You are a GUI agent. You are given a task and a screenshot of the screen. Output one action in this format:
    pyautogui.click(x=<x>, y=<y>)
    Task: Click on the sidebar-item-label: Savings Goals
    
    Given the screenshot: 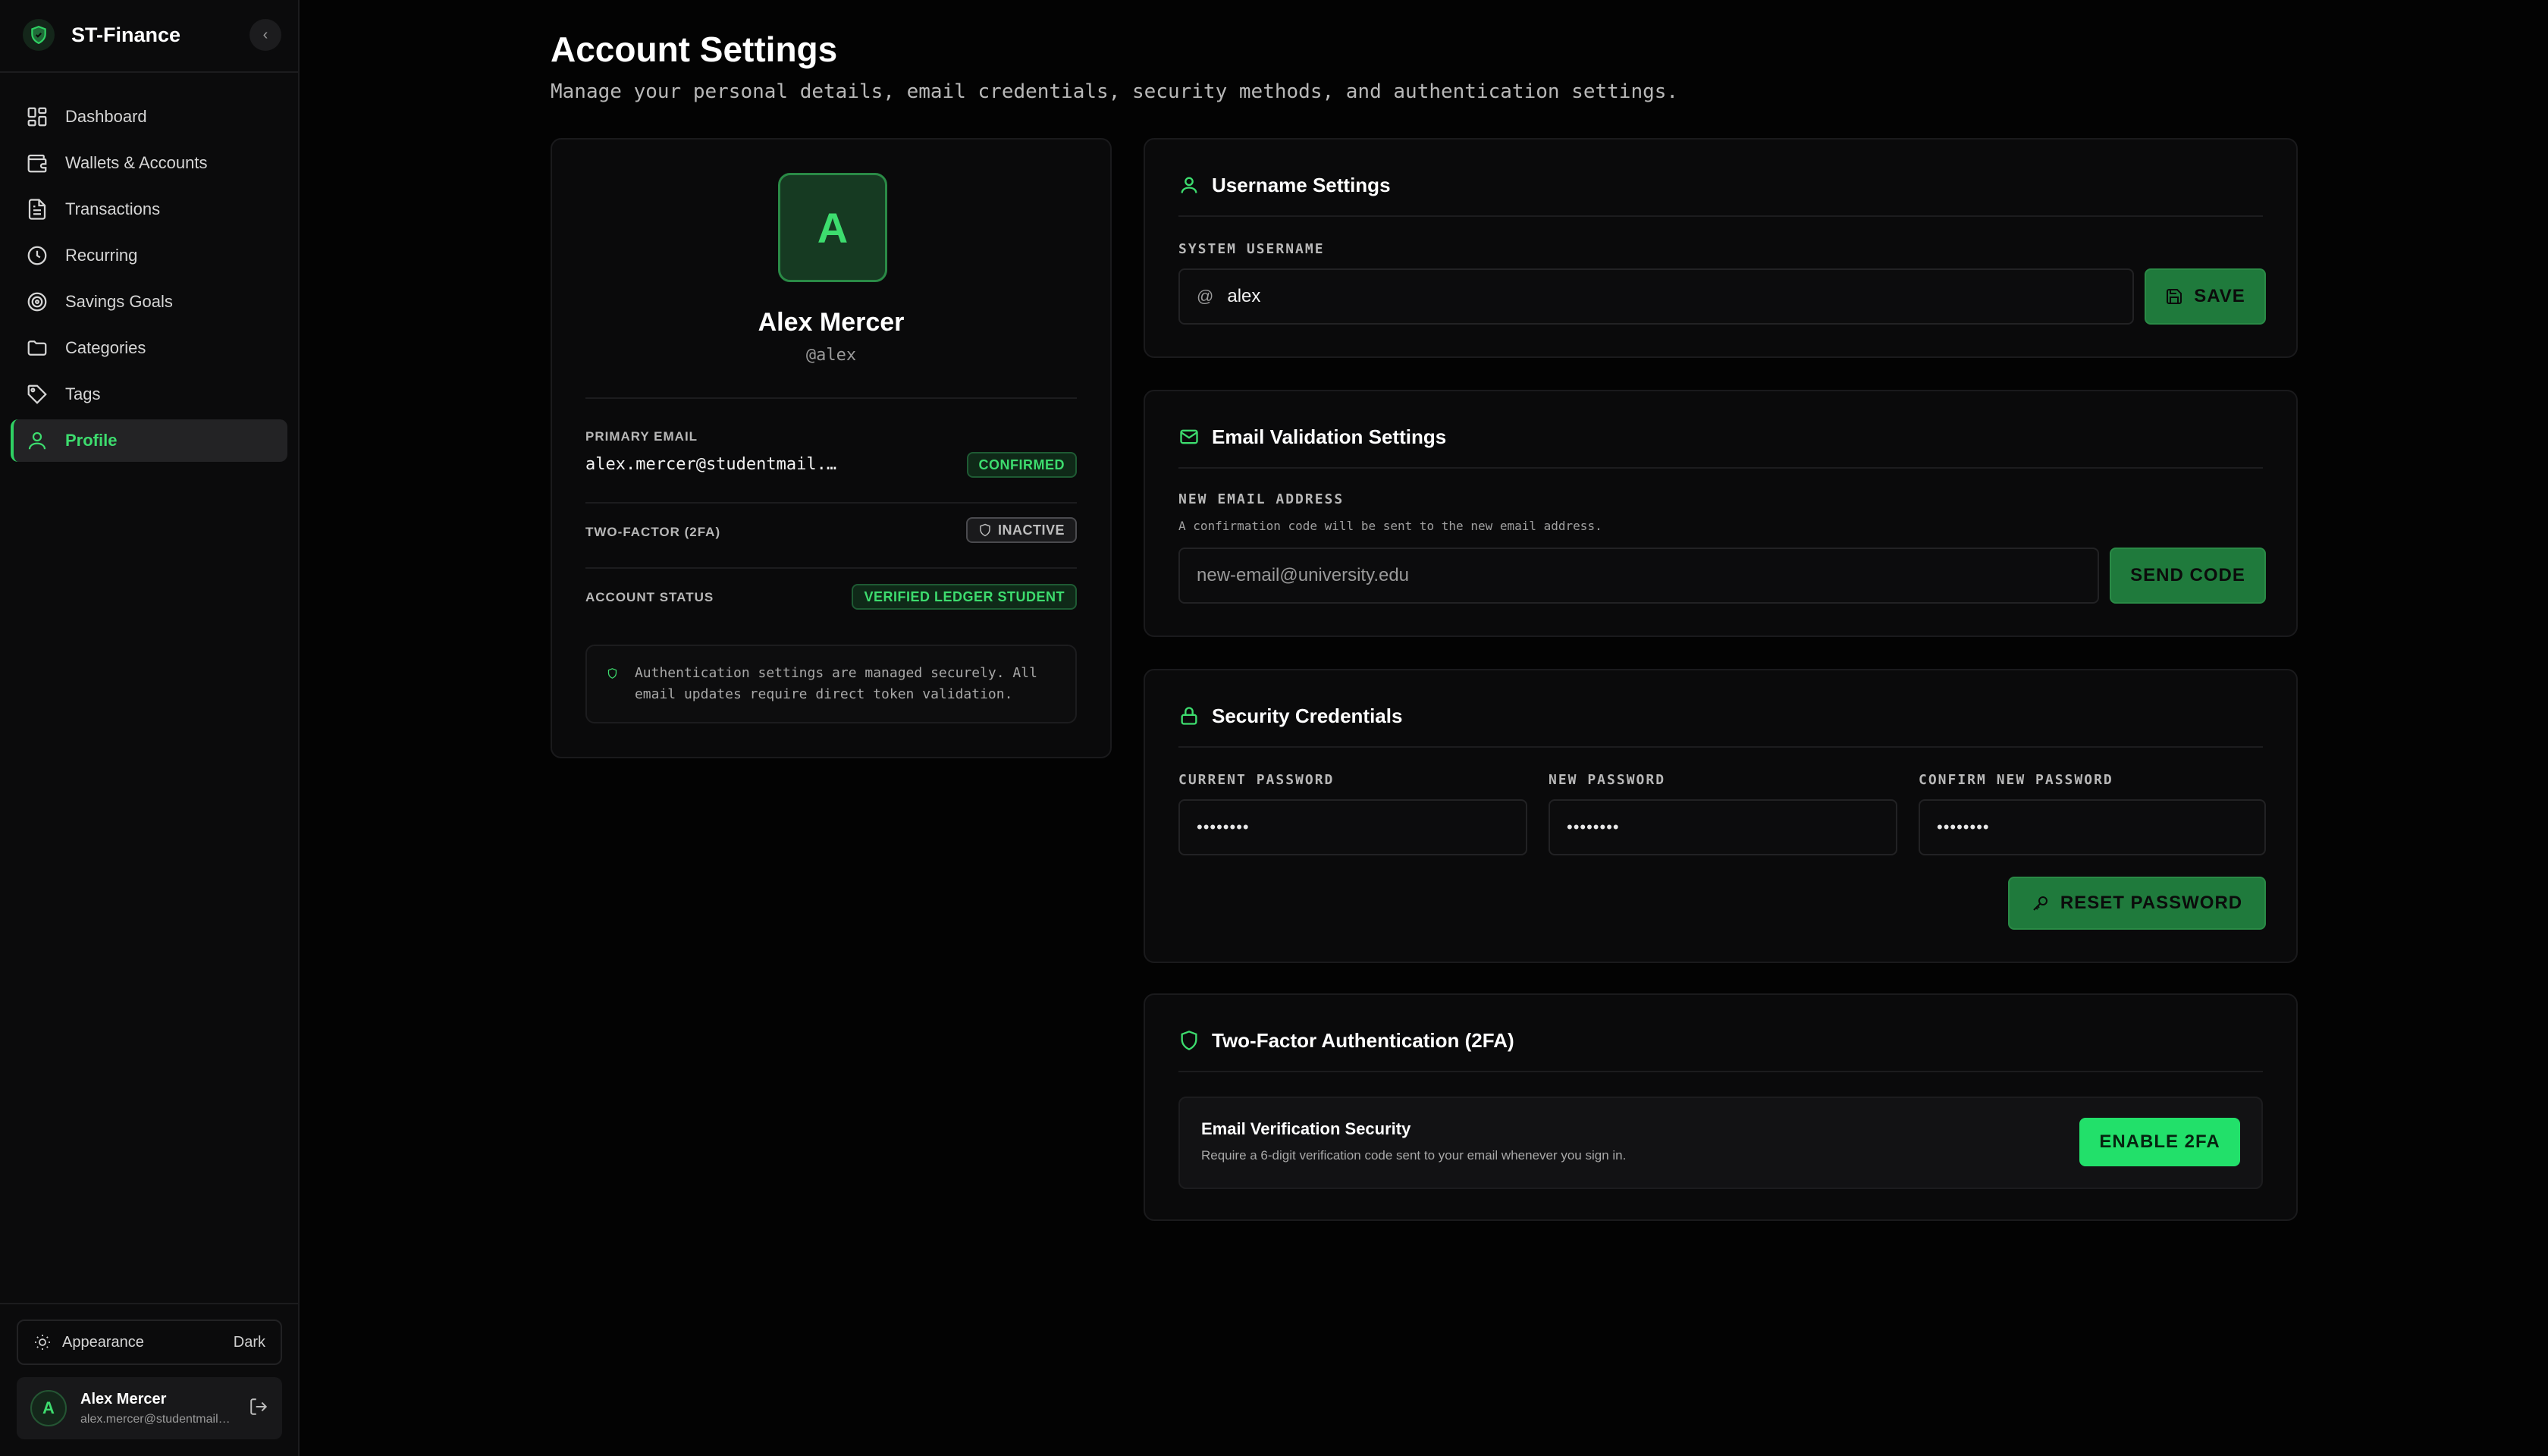 What is the action you would take?
    pyautogui.click(x=119, y=301)
    